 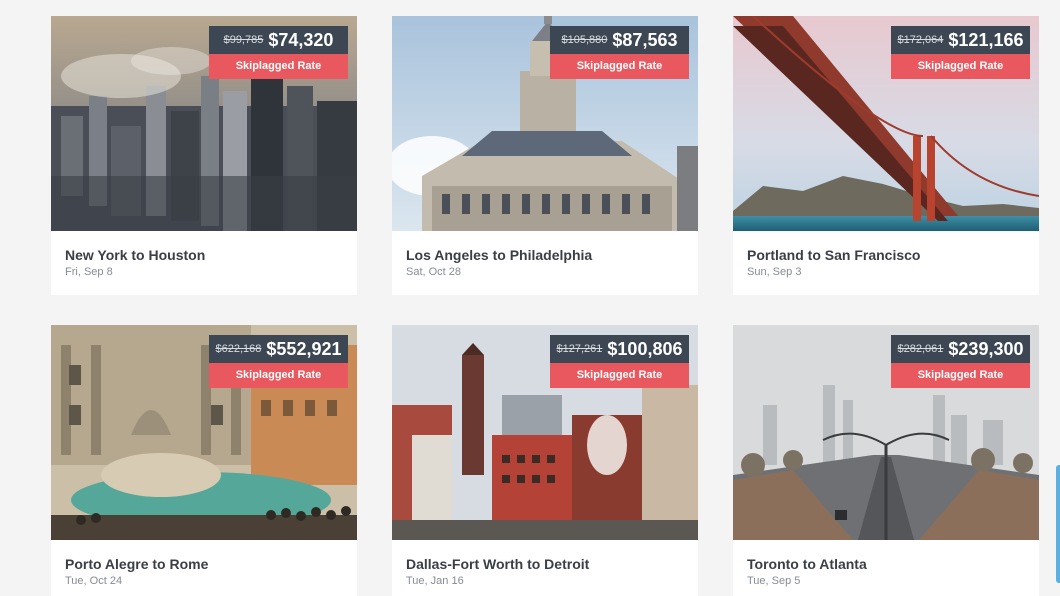 I want to click on deal-info: Porto Alegre to Rome Tue, Oct 24, so click(x=204, y=563).